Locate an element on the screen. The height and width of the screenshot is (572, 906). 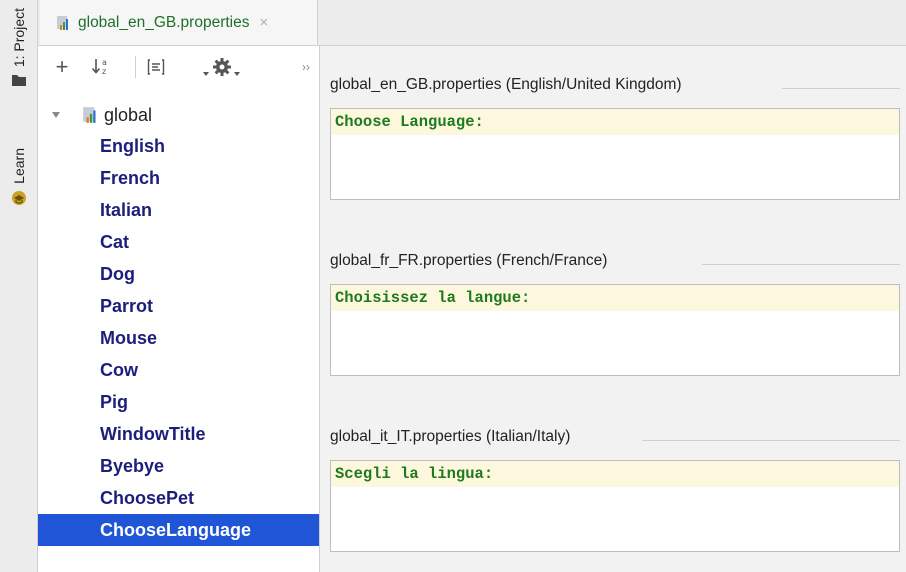
learn-tab-label: Learn is located at coordinates (19, 166).